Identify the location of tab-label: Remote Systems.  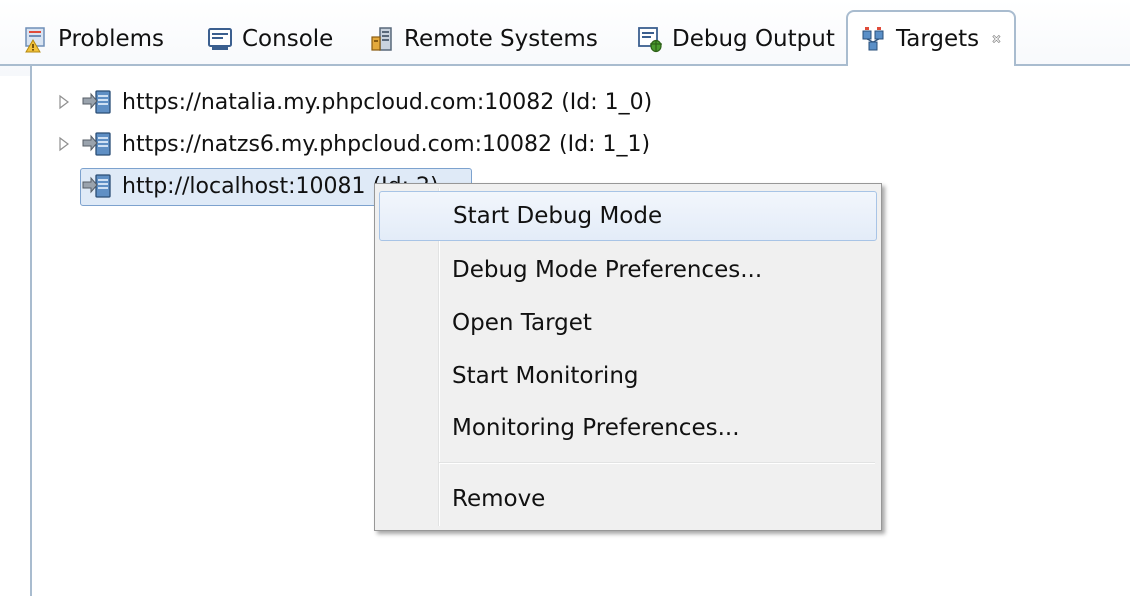
(501, 39).